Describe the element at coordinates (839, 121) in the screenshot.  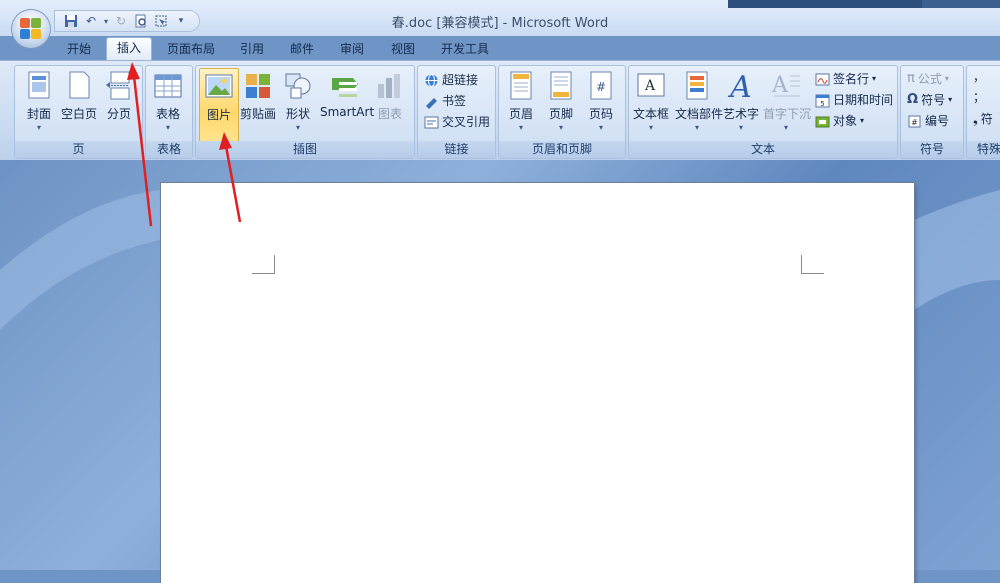
I see `object-button: 对象 ▾` at that location.